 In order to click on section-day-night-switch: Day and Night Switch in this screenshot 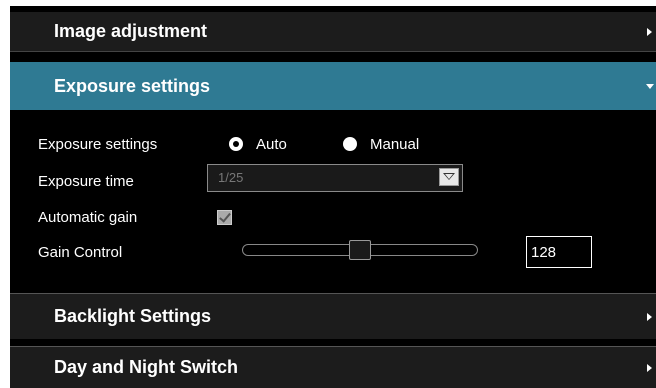, I will do `click(333, 367)`.